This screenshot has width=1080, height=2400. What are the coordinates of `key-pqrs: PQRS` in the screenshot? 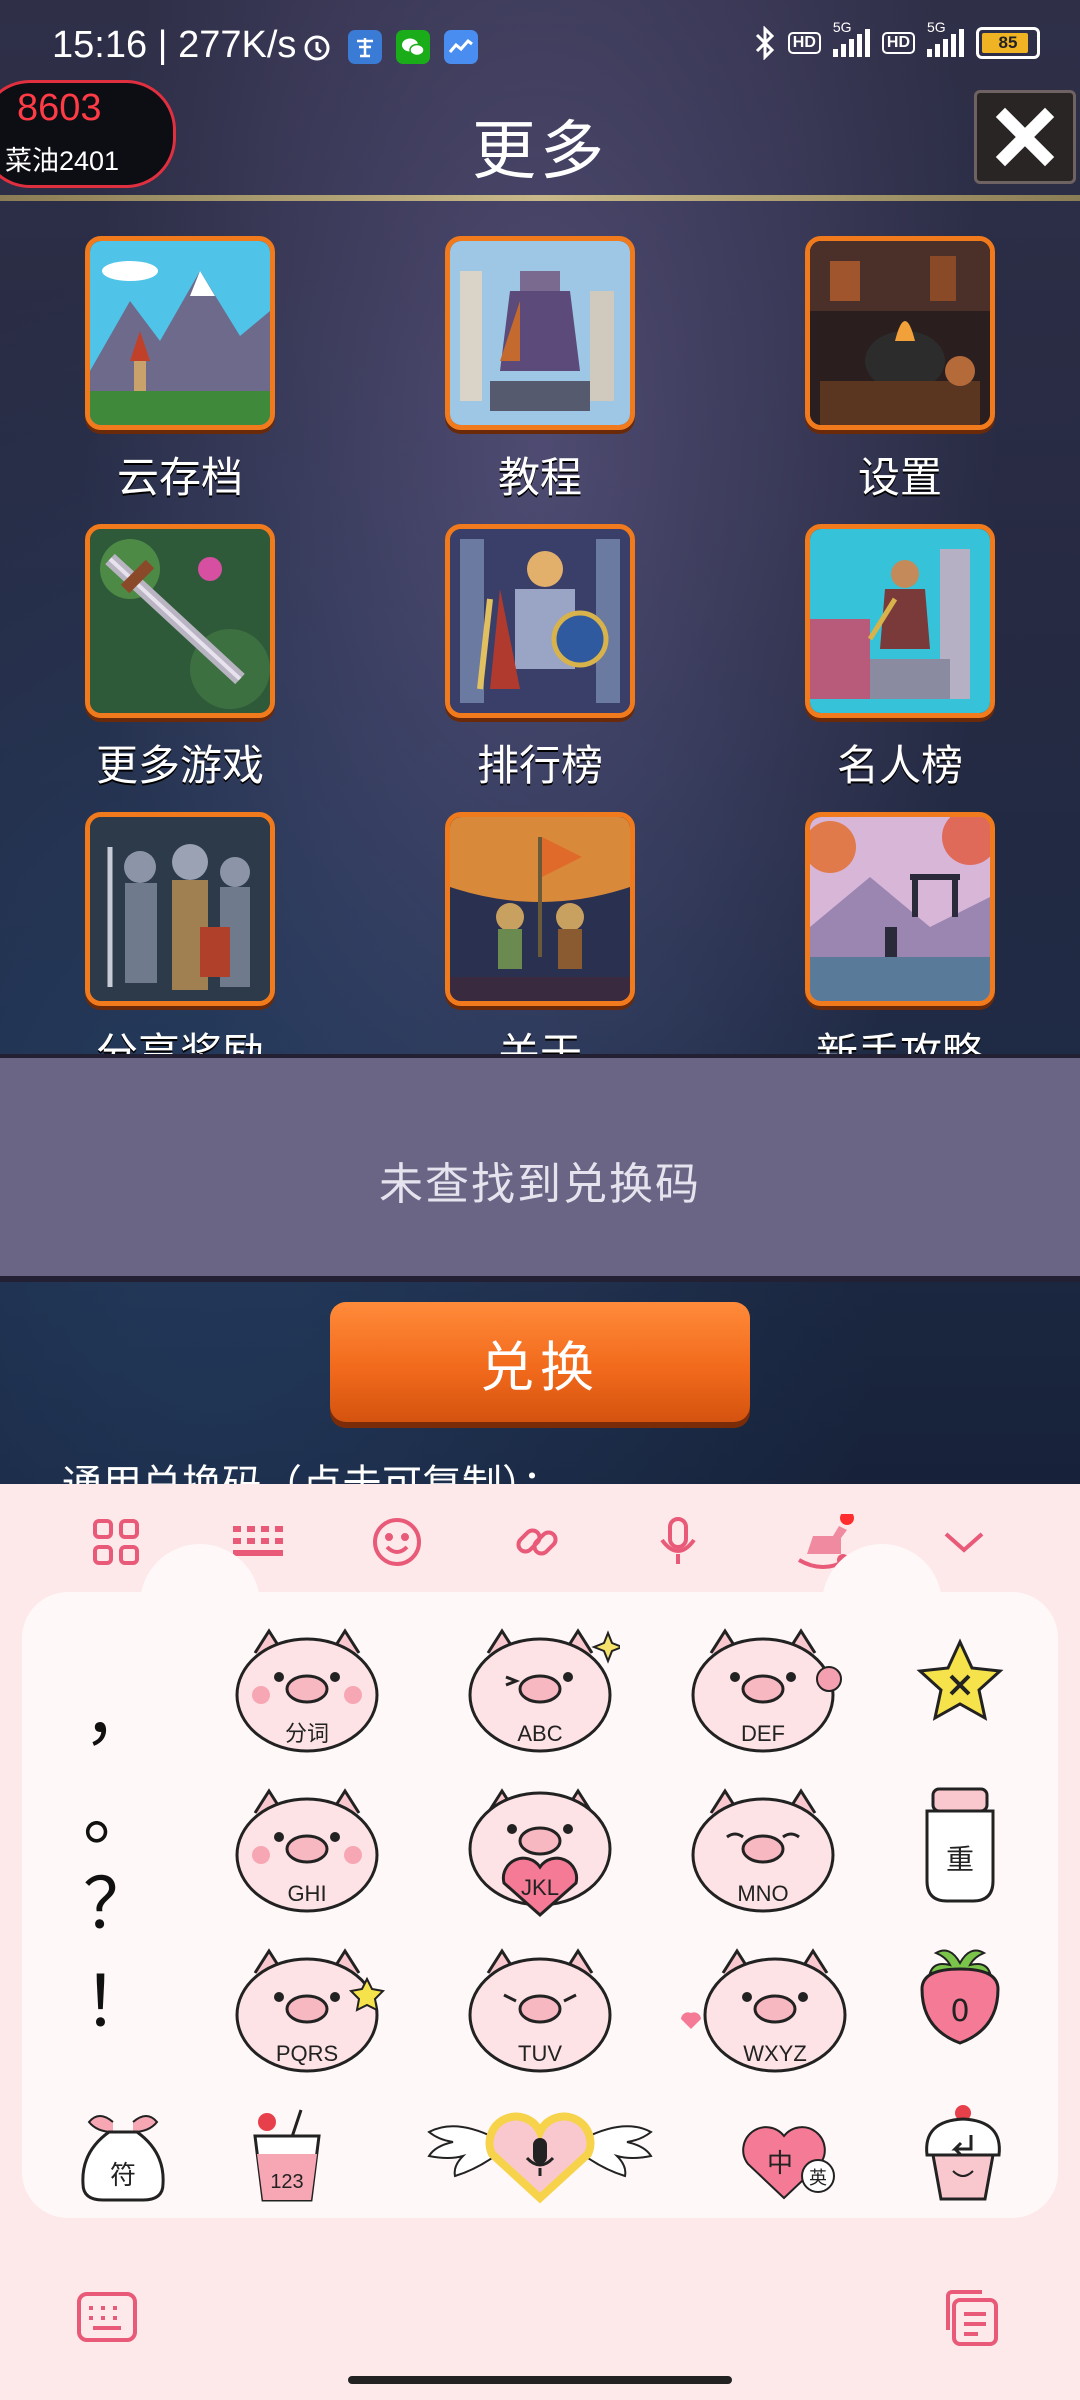 It's located at (307, 2009).